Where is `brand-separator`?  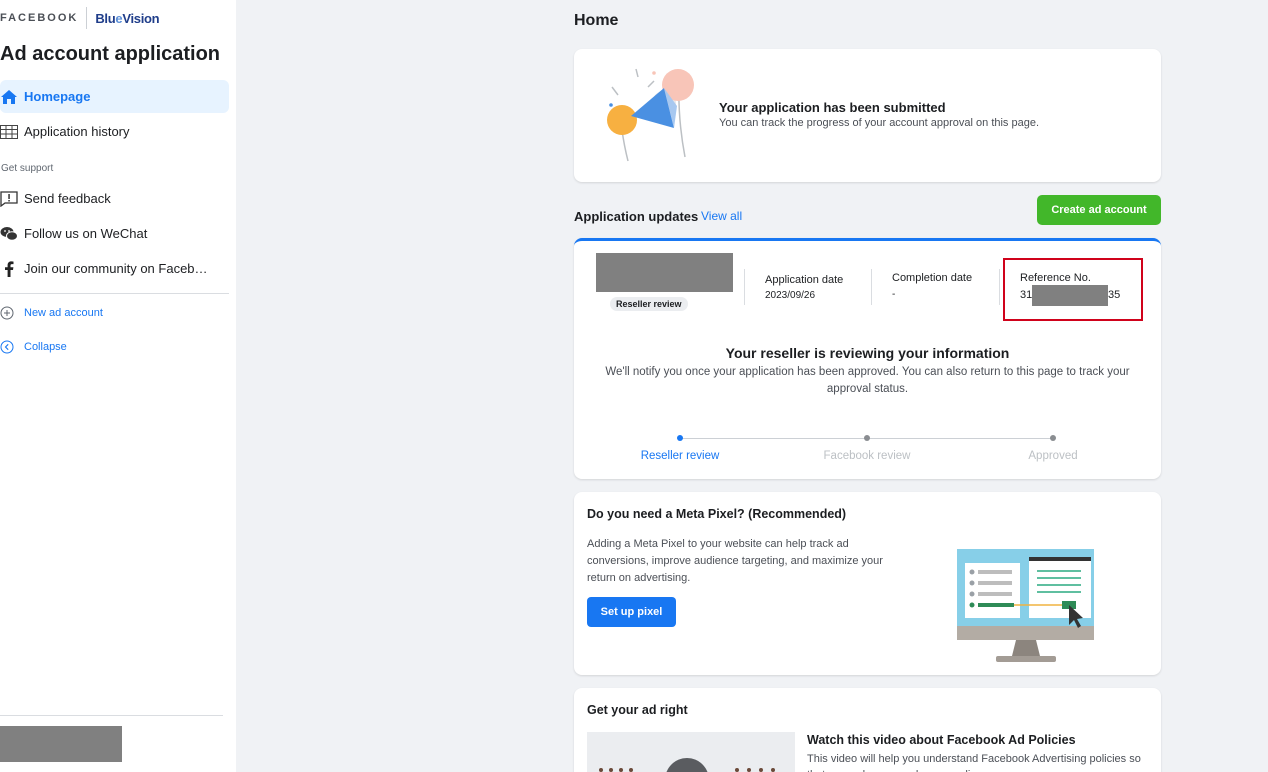 brand-separator is located at coordinates (87, 18).